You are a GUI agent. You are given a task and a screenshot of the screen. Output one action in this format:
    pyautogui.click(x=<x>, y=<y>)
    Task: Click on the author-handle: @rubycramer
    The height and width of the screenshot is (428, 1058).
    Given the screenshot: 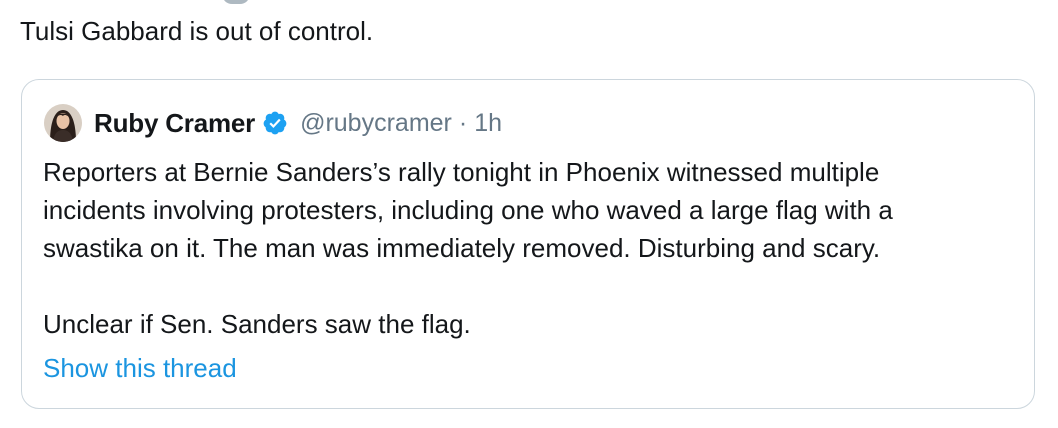 What is the action you would take?
    pyautogui.click(x=376, y=123)
    